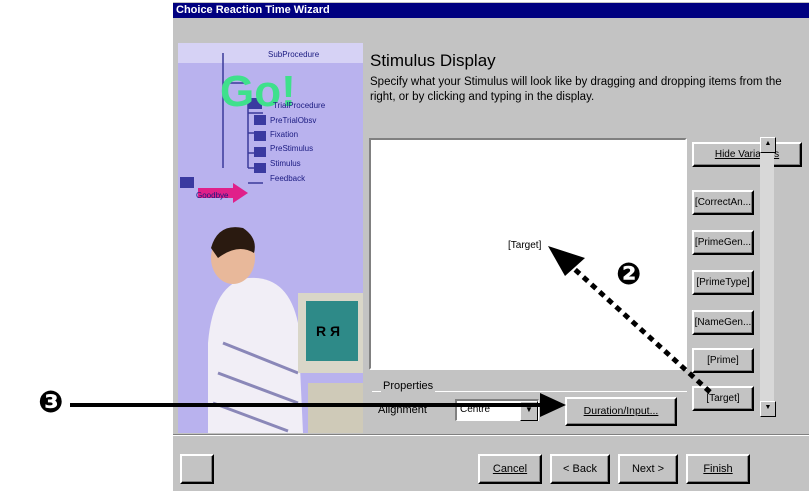  I want to click on pointer-arrowhead, so click(553, 405).